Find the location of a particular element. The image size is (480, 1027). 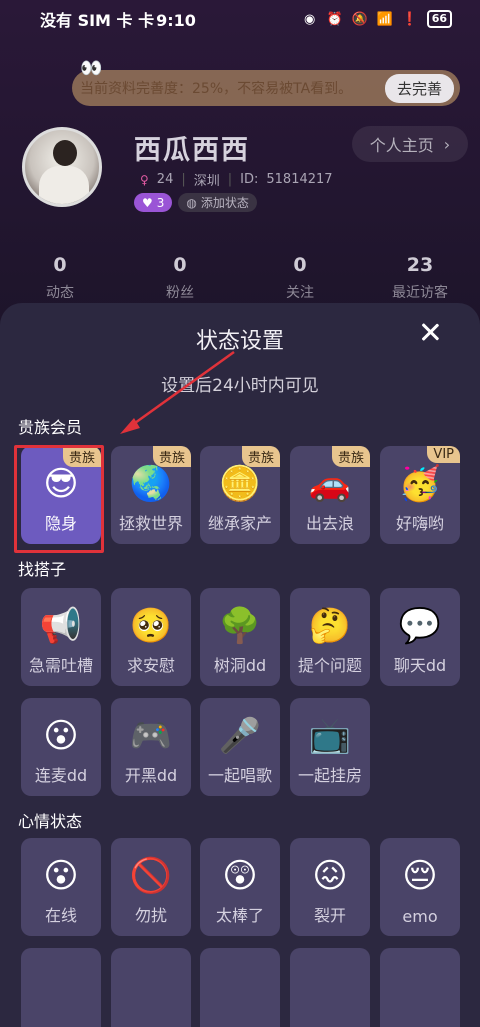

status-tile: 🚗 出去浪 贵族 is located at coordinates (330, 495).